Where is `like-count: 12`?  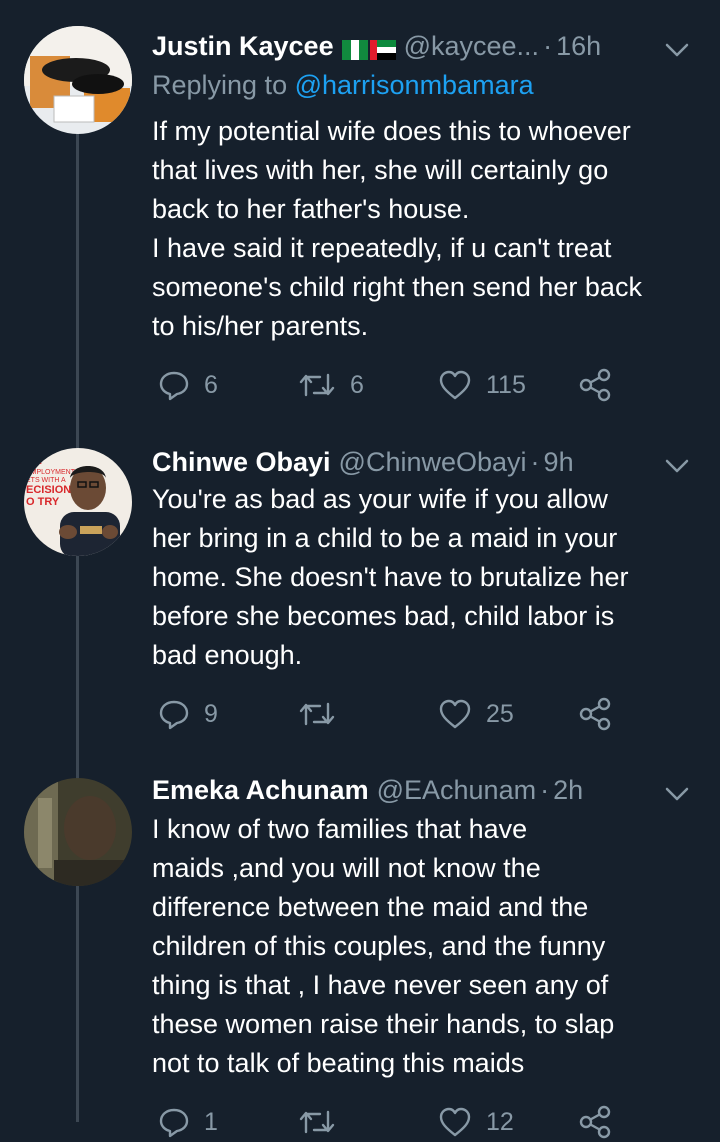
like-count: 12 is located at coordinates (500, 1121).